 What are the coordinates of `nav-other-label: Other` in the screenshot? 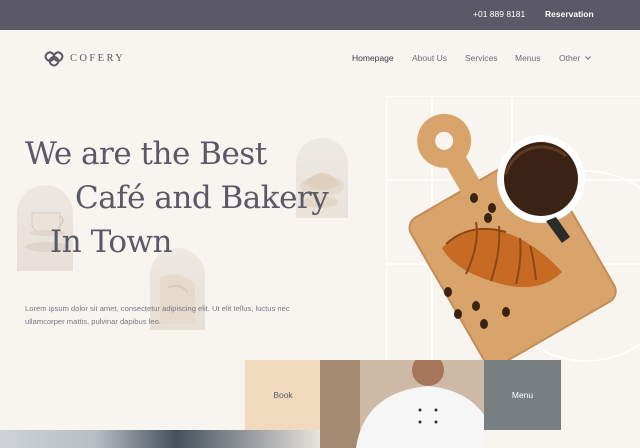 It's located at (570, 58).